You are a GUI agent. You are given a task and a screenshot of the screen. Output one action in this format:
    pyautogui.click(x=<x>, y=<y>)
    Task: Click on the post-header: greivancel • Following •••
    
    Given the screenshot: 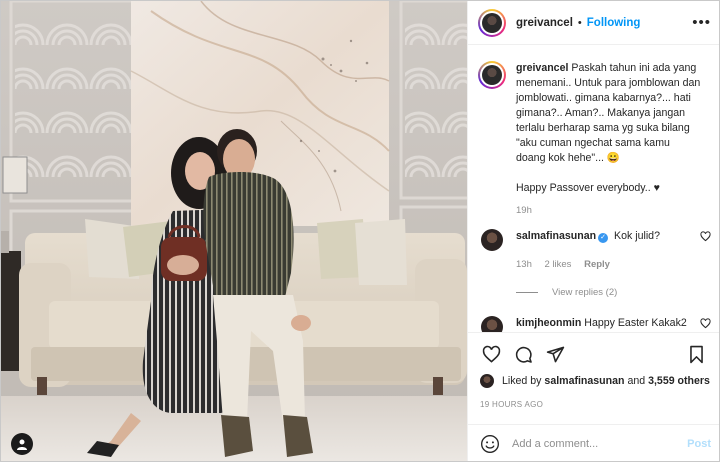 What is the action you would take?
    pyautogui.click(x=593, y=23)
    